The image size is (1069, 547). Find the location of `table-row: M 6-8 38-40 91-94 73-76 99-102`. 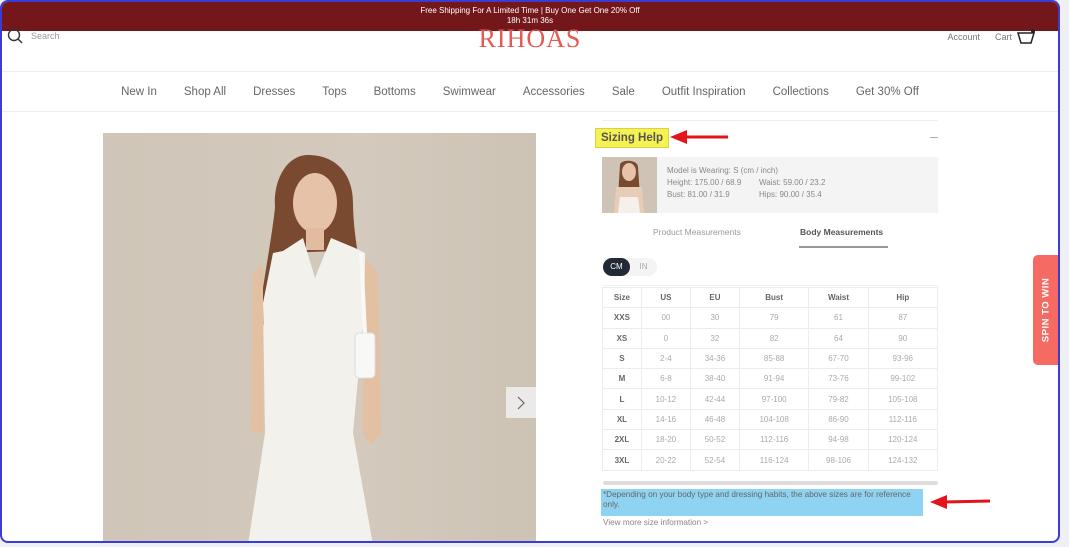

table-row: M 6-8 38-40 91-94 73-76 99-102 is located at coordinates (770, 379).